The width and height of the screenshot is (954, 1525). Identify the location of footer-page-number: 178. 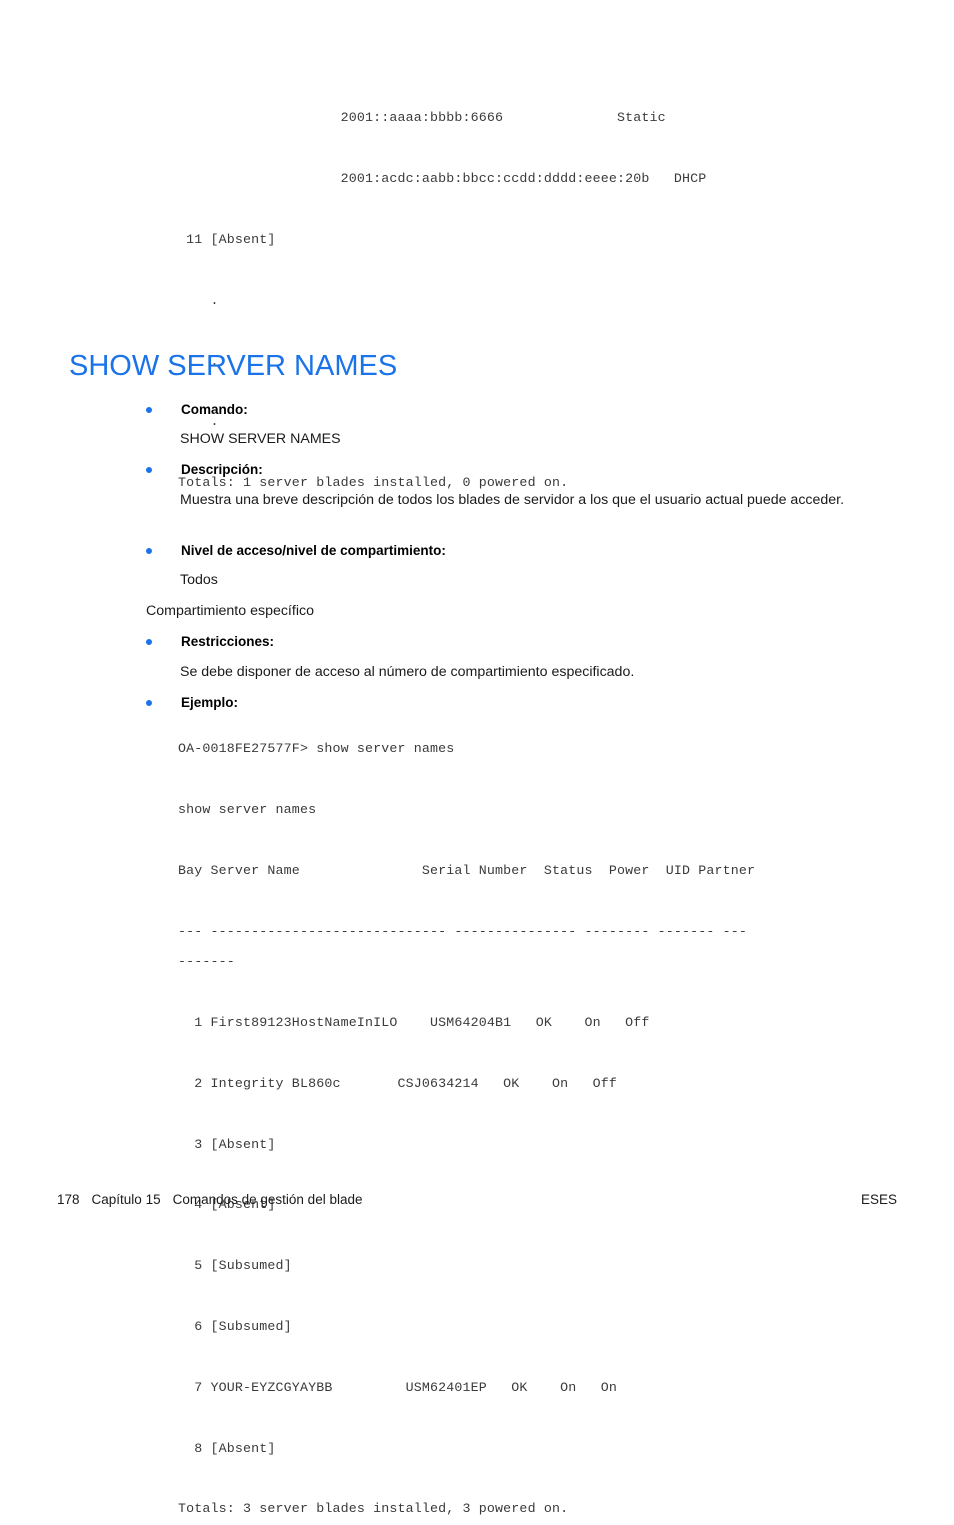
(68, 1199).